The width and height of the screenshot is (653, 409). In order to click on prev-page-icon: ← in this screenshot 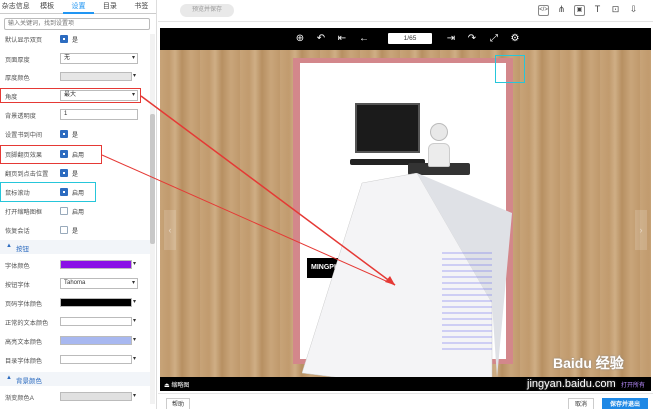, I will do `click(364, 39)`.